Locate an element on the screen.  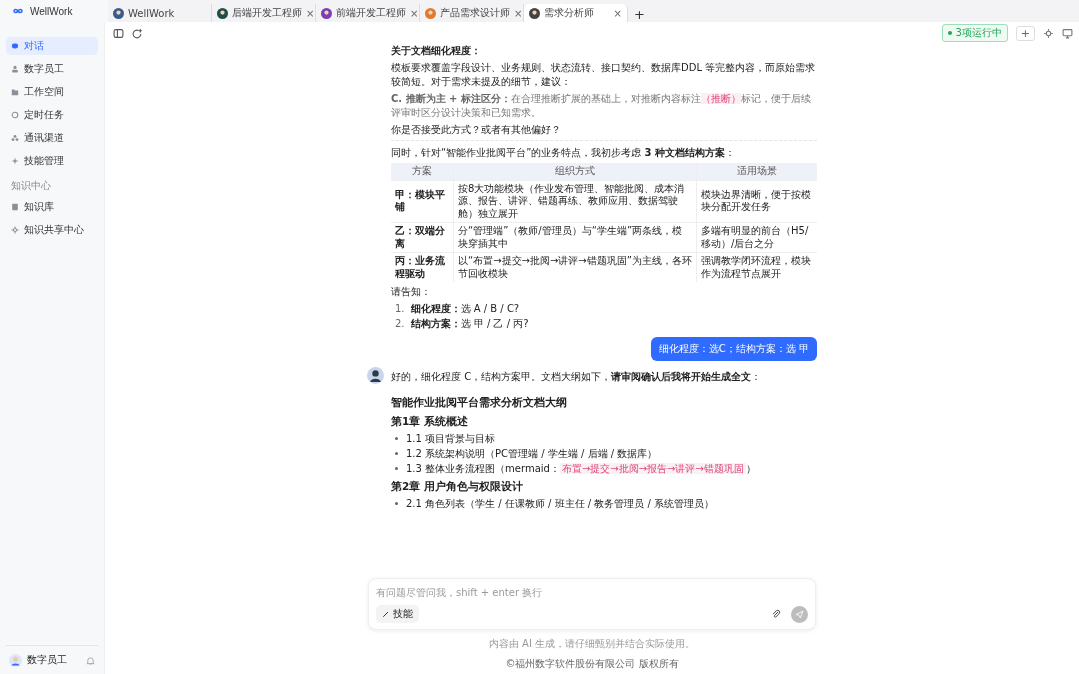
table-cell: 丙：业务流程驱动 is located at coordinates (422, 267).